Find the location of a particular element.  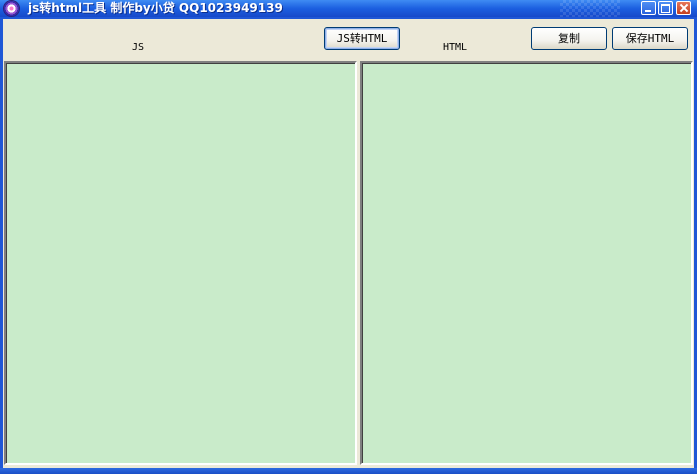

minimize-icon is located at coordinates (648, 8).